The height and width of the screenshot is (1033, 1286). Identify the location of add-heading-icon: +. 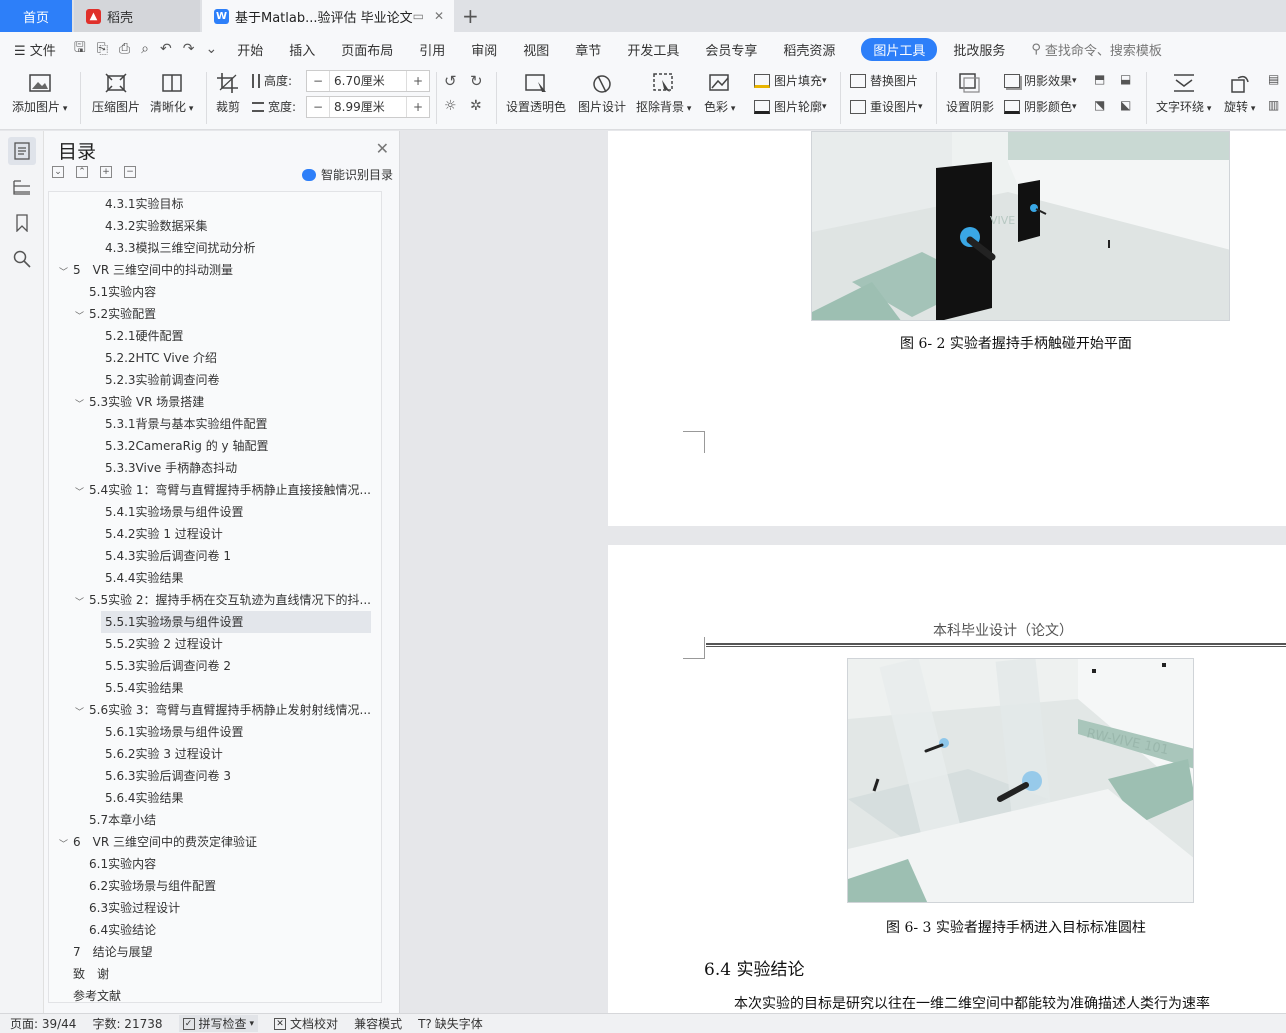
(106, 172).